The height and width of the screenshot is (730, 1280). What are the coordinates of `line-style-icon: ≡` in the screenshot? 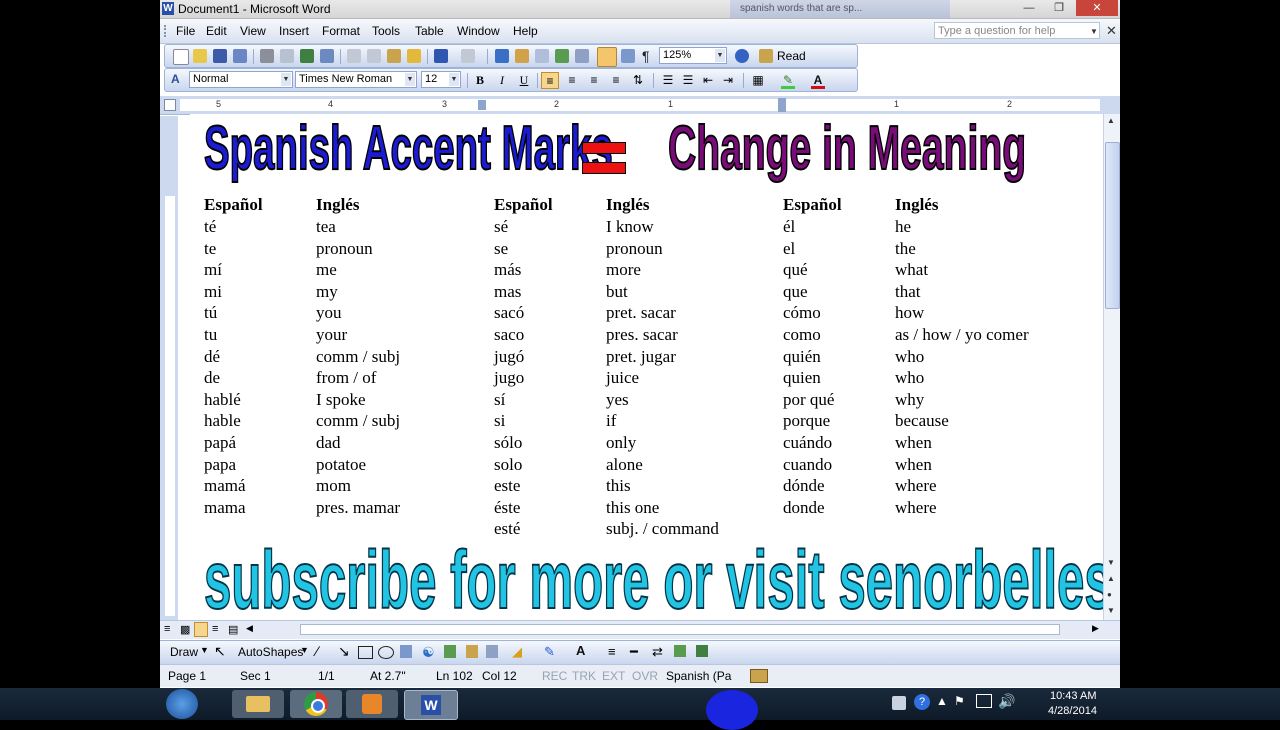 It's located at (612, 651).